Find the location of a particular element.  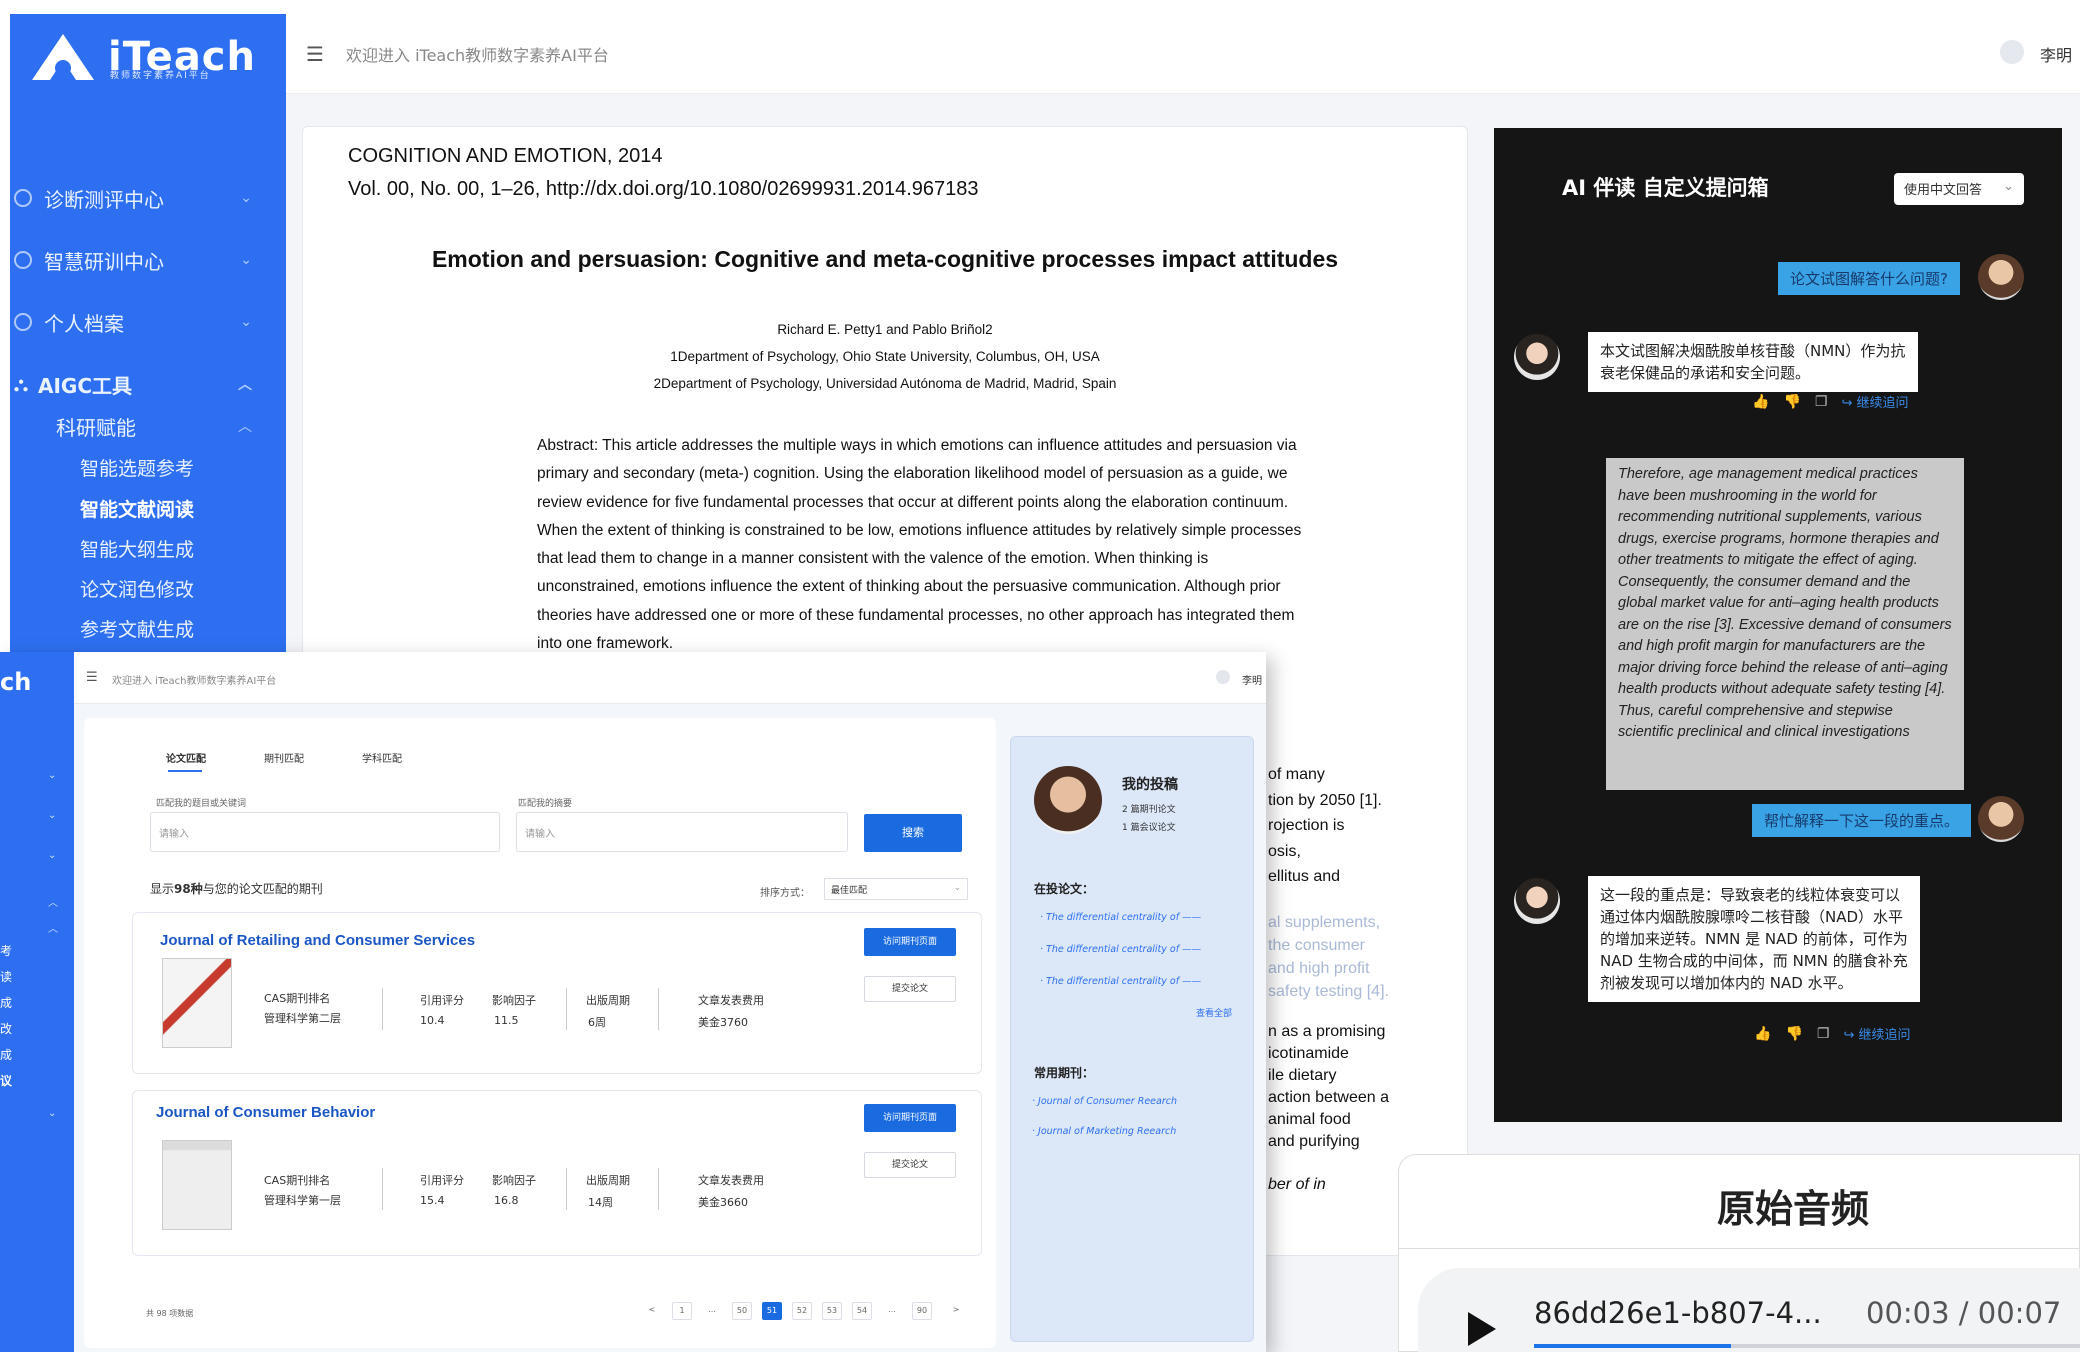

impact-label: 影响因子 is located at coordinates (514, 1180).